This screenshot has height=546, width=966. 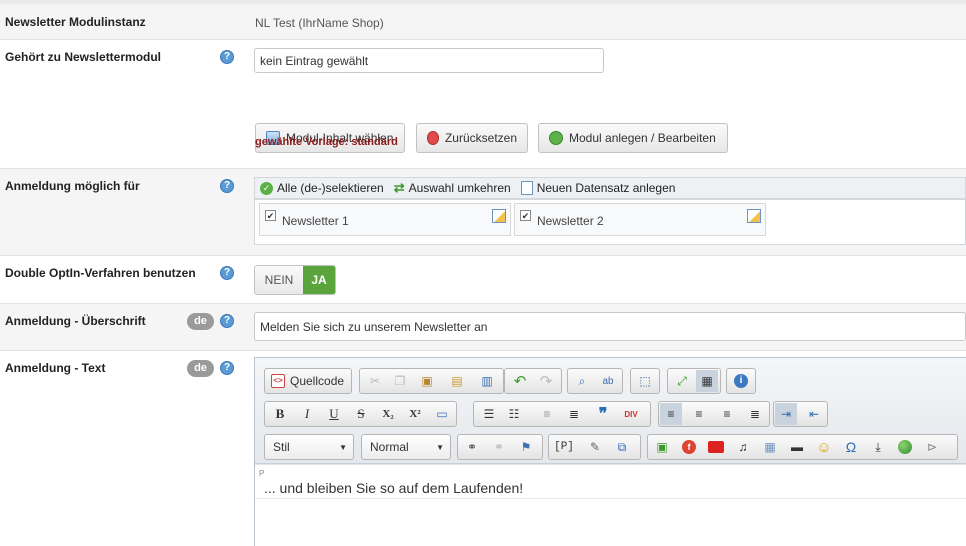 What do you see at coordinates (266, 188) in the screenshot?
I see `check-circle-icon: ✓` at bounding box center [266, 188].